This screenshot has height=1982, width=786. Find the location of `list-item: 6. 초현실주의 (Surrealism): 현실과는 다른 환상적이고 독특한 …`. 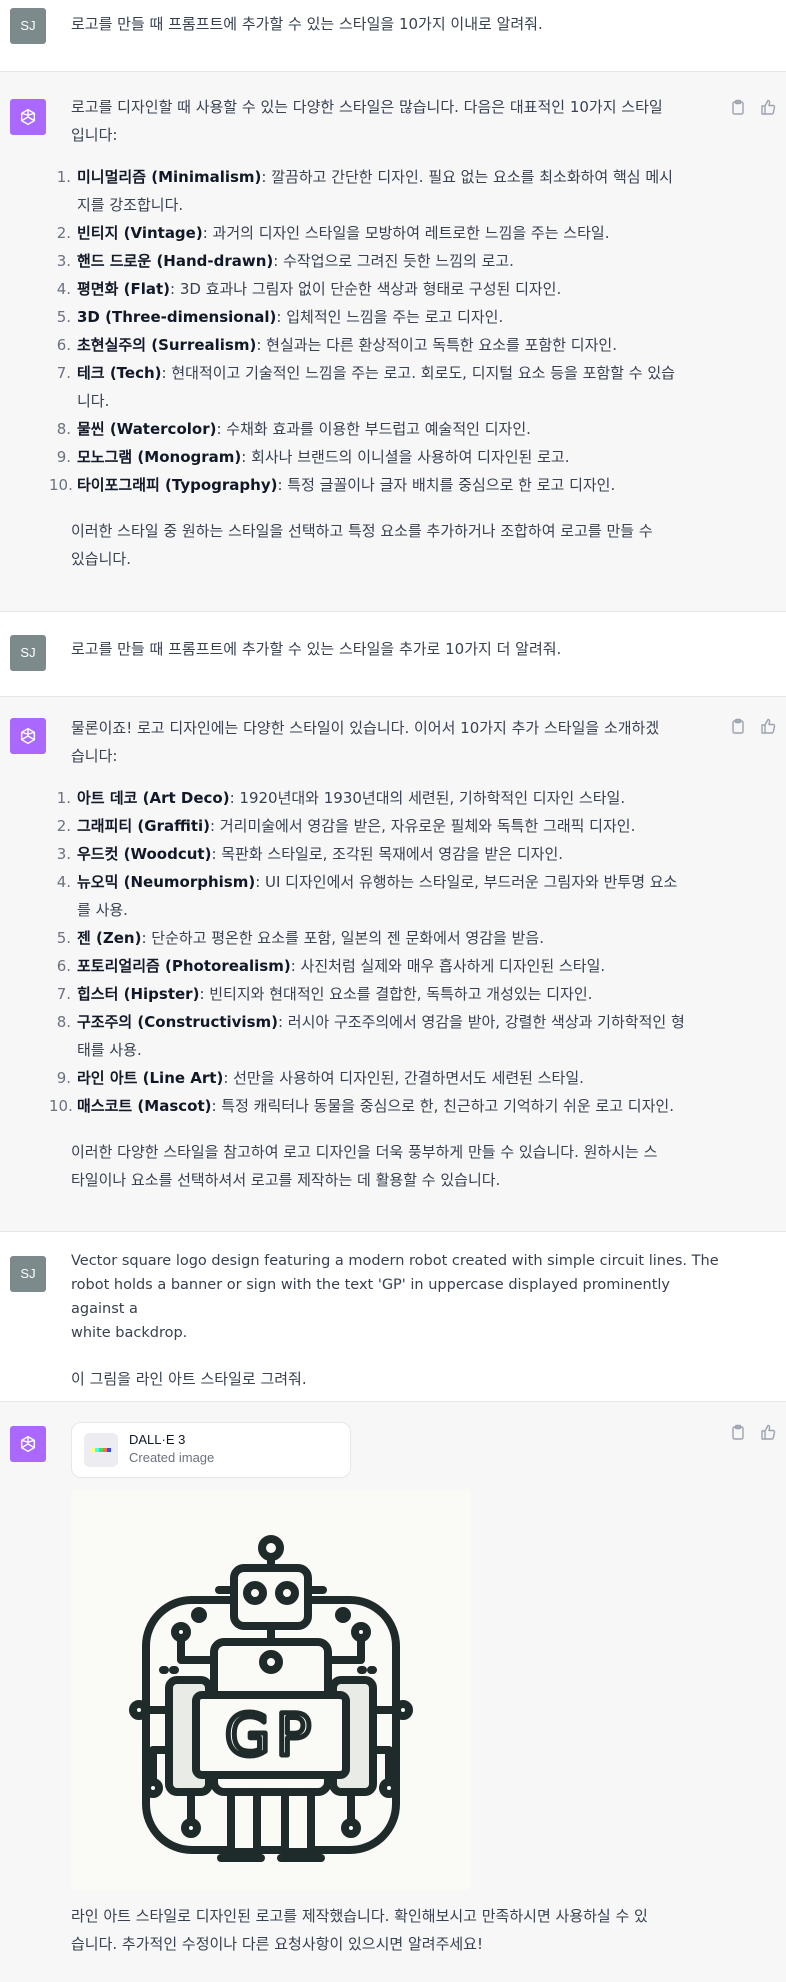

list-item: 6. 초현실주의 (Surrealism): 현실과는 다른 환상적이고 독특한 … is located at coordinates (336, 345).